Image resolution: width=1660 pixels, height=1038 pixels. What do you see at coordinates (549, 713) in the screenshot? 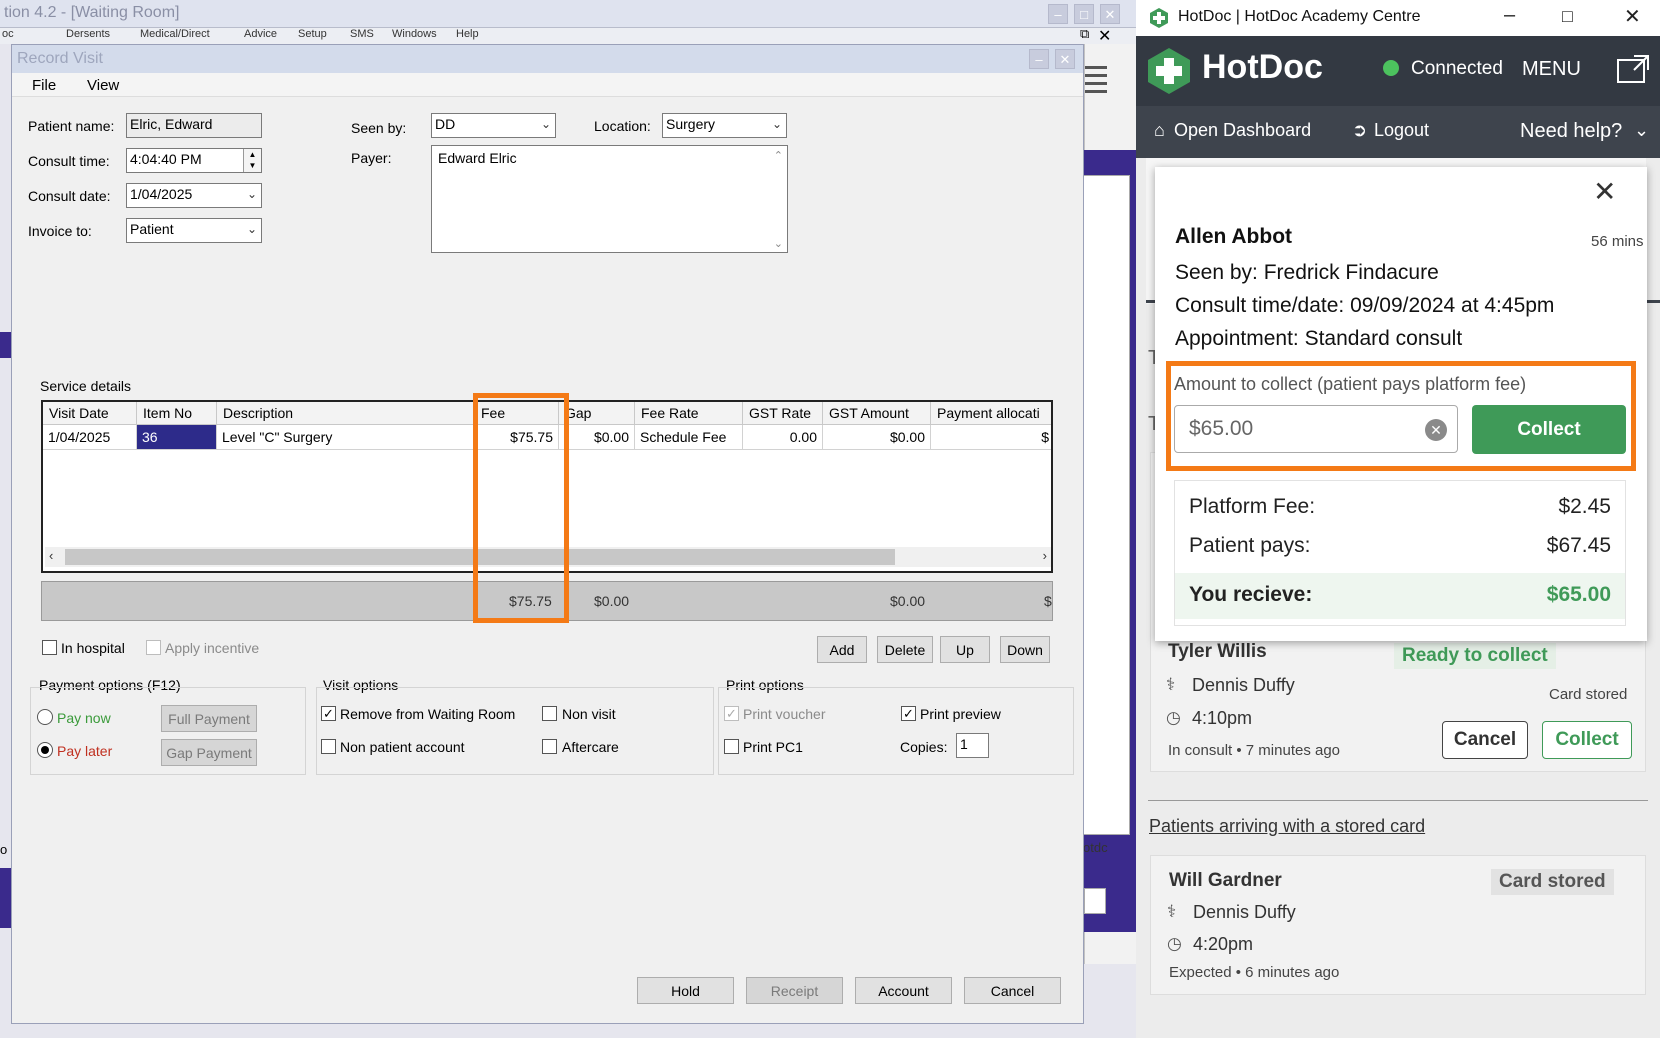
I see `non-visit-checkbox` at bounding box center [549, 713].